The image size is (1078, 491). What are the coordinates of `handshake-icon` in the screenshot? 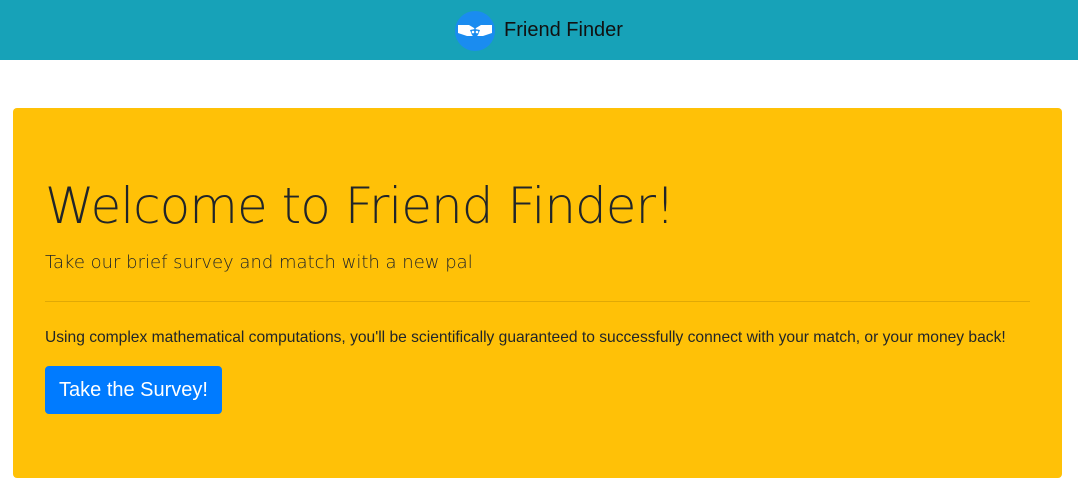 It's located at (475, 31).